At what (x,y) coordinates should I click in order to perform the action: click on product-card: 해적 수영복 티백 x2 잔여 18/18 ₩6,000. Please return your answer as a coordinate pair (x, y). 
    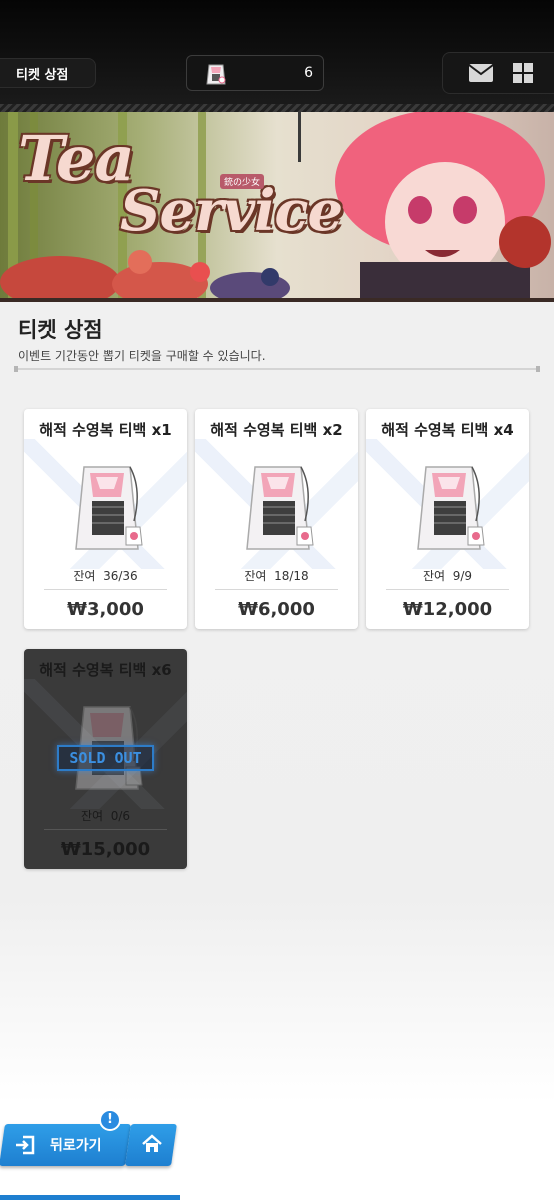
    Looking at the image, I should click on (276, 519).